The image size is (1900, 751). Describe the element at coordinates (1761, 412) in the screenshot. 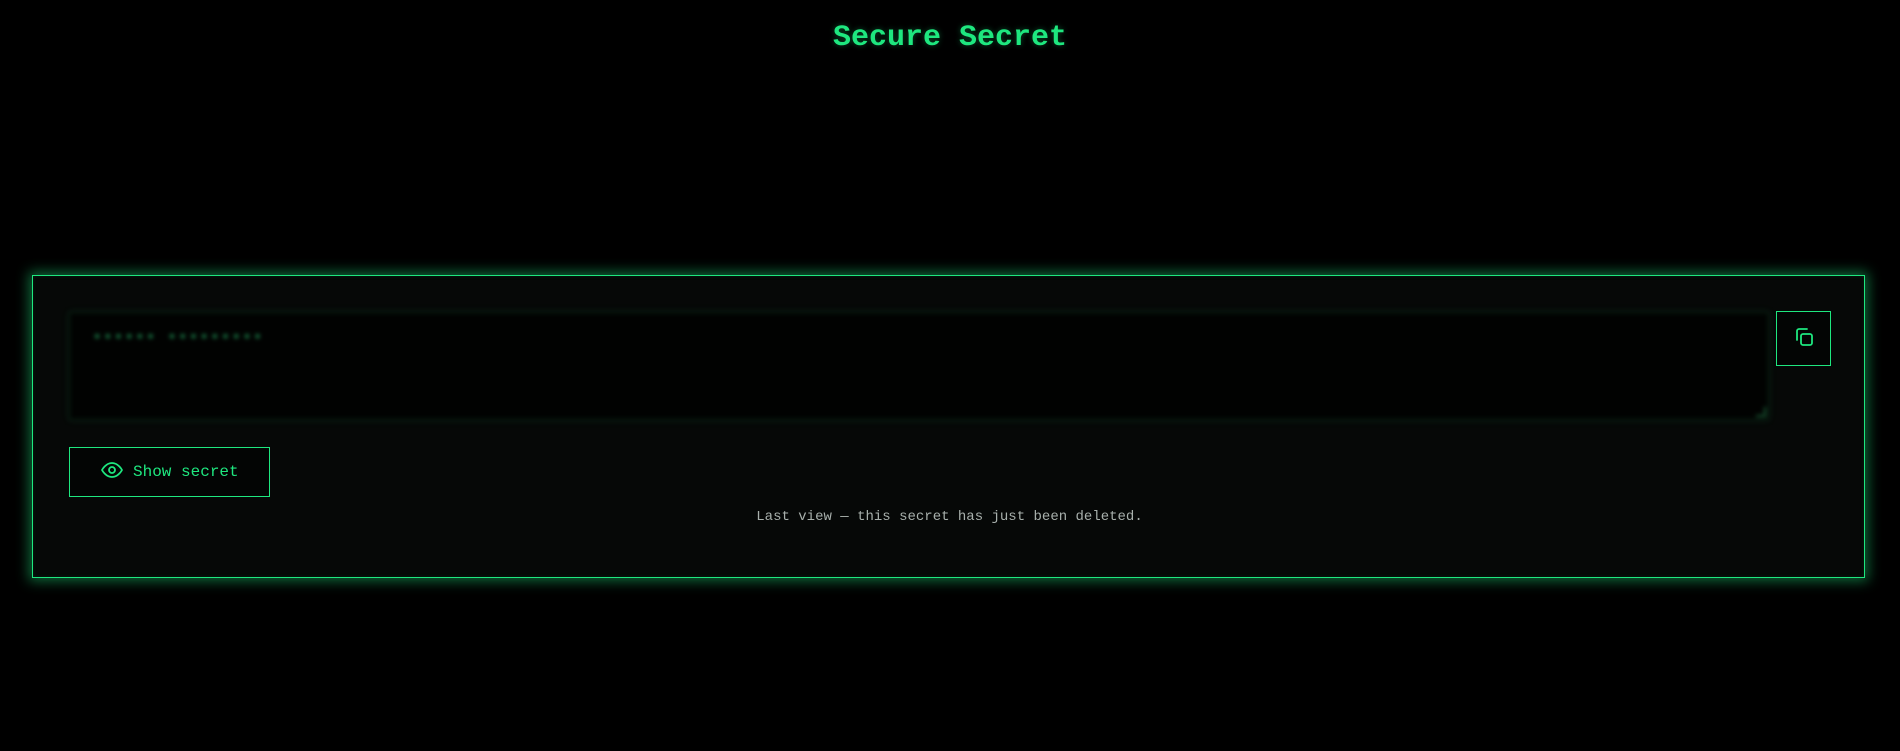

I see `resize-handle` at that location.